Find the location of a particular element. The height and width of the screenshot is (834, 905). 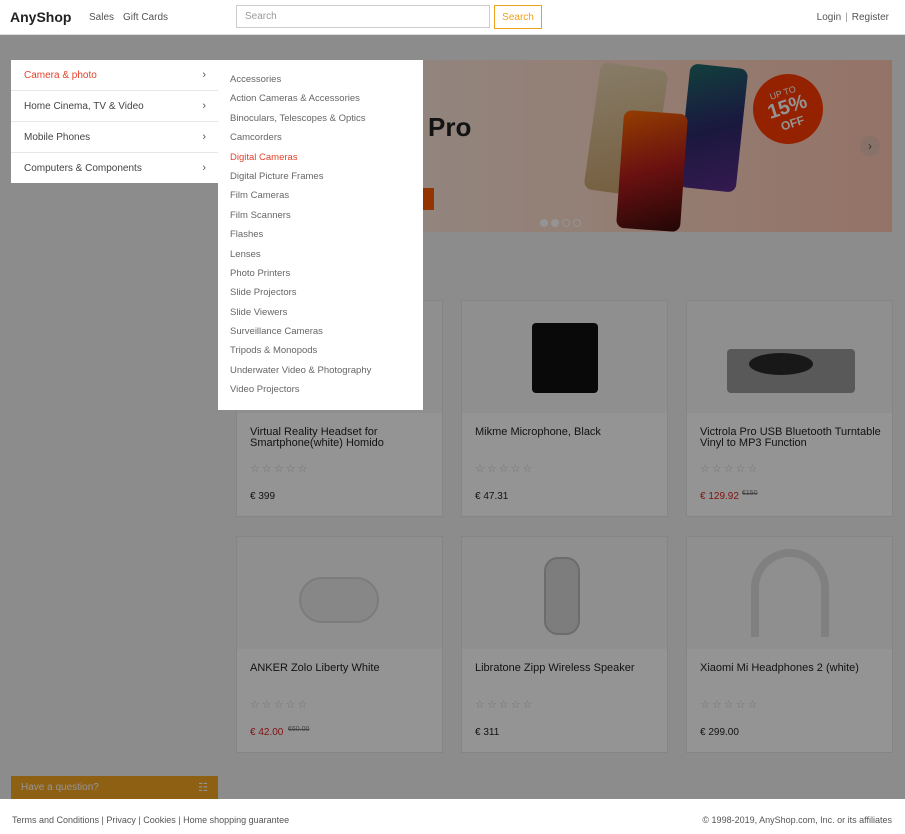

category-item-mobile-phones: Mobile Phones › is located at coordinates (114, 137).